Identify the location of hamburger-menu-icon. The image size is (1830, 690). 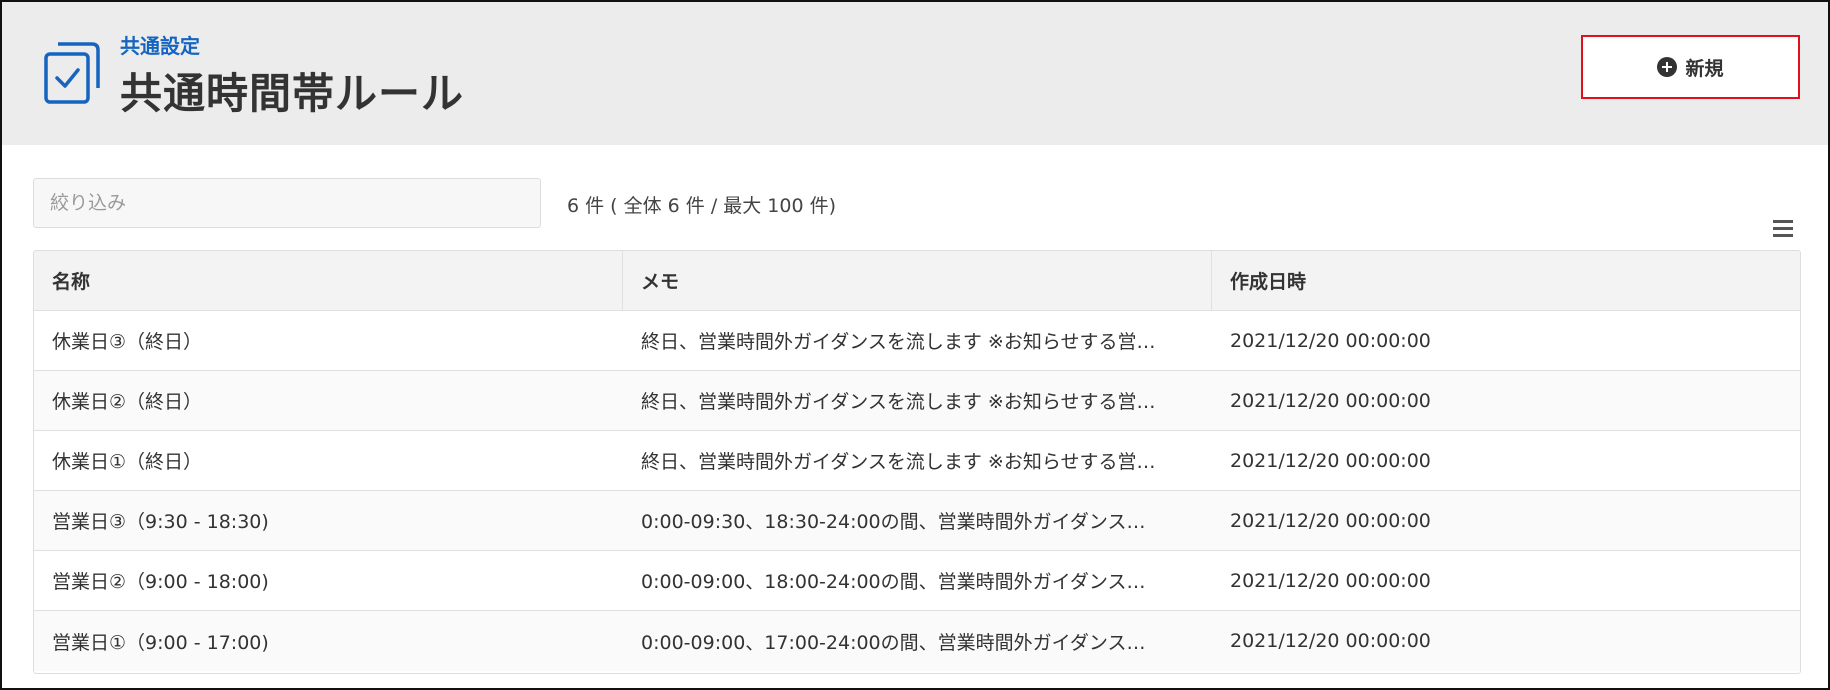
(1783, 229).